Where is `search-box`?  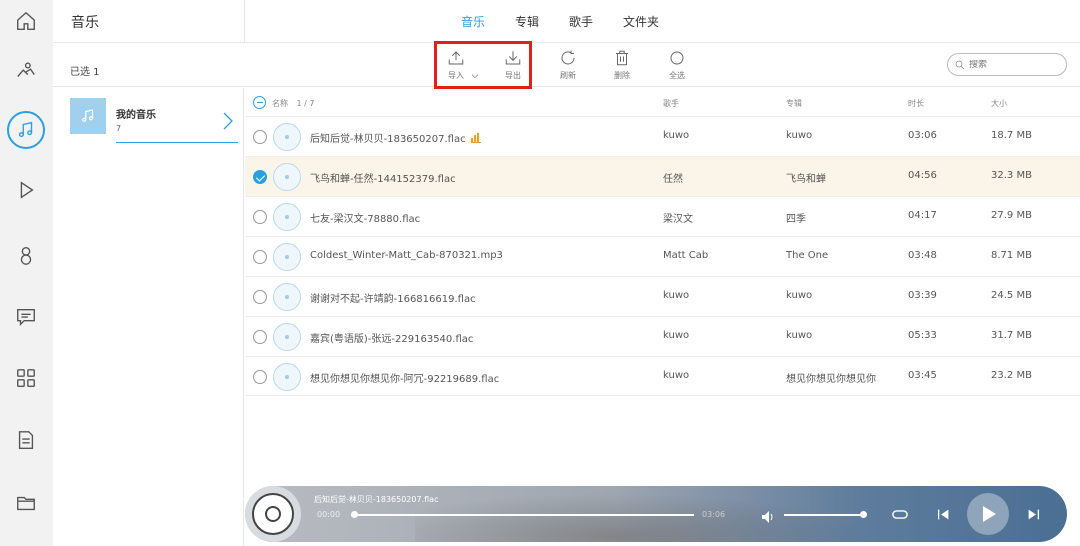 search-box is located at coordinates (1007, 64).